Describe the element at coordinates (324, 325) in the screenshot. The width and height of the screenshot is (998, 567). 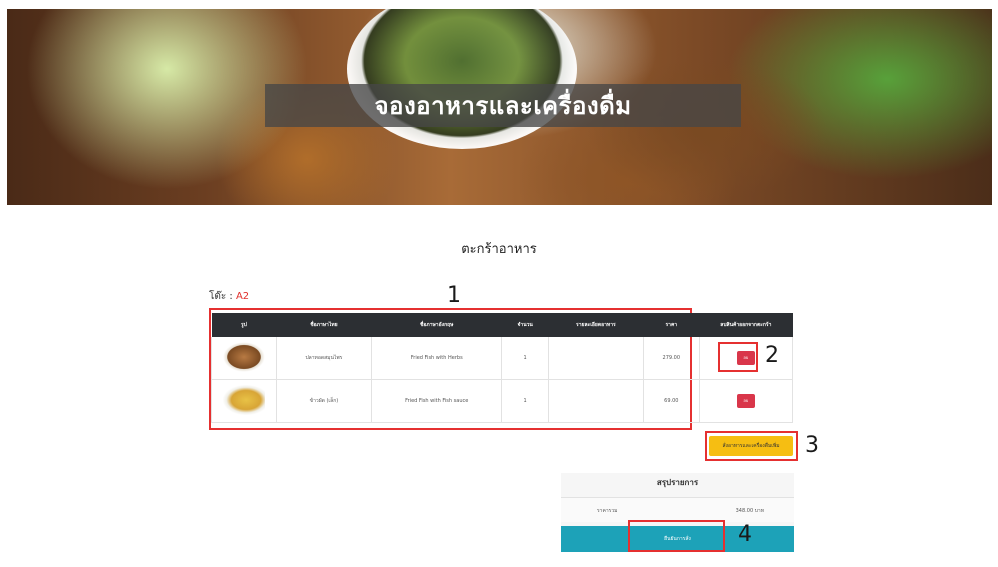
I see `col-header-name-th: ชื่อภาษาไทย` at that location.